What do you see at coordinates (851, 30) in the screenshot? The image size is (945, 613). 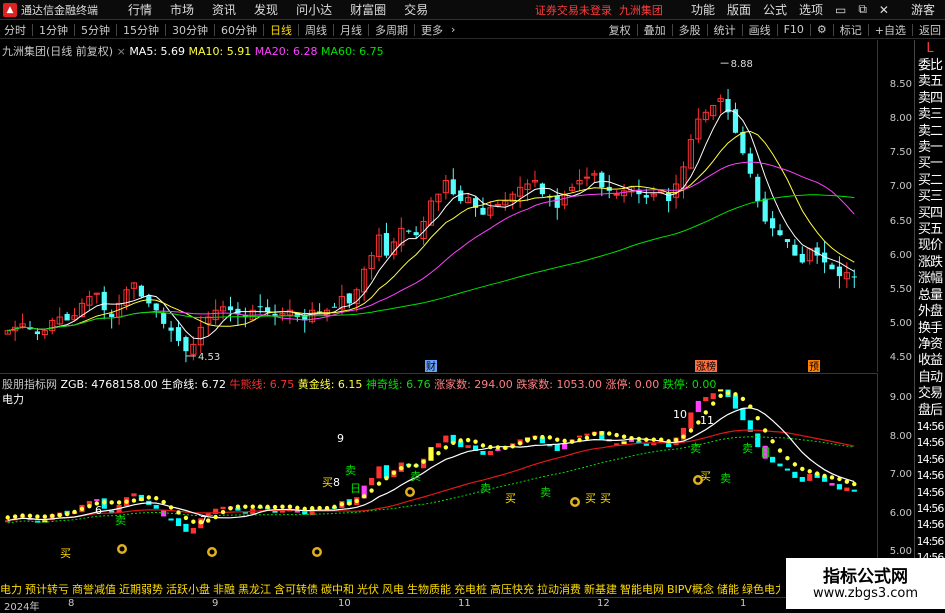 I see `mark-button: 标记` at bounding box center [851, 30].